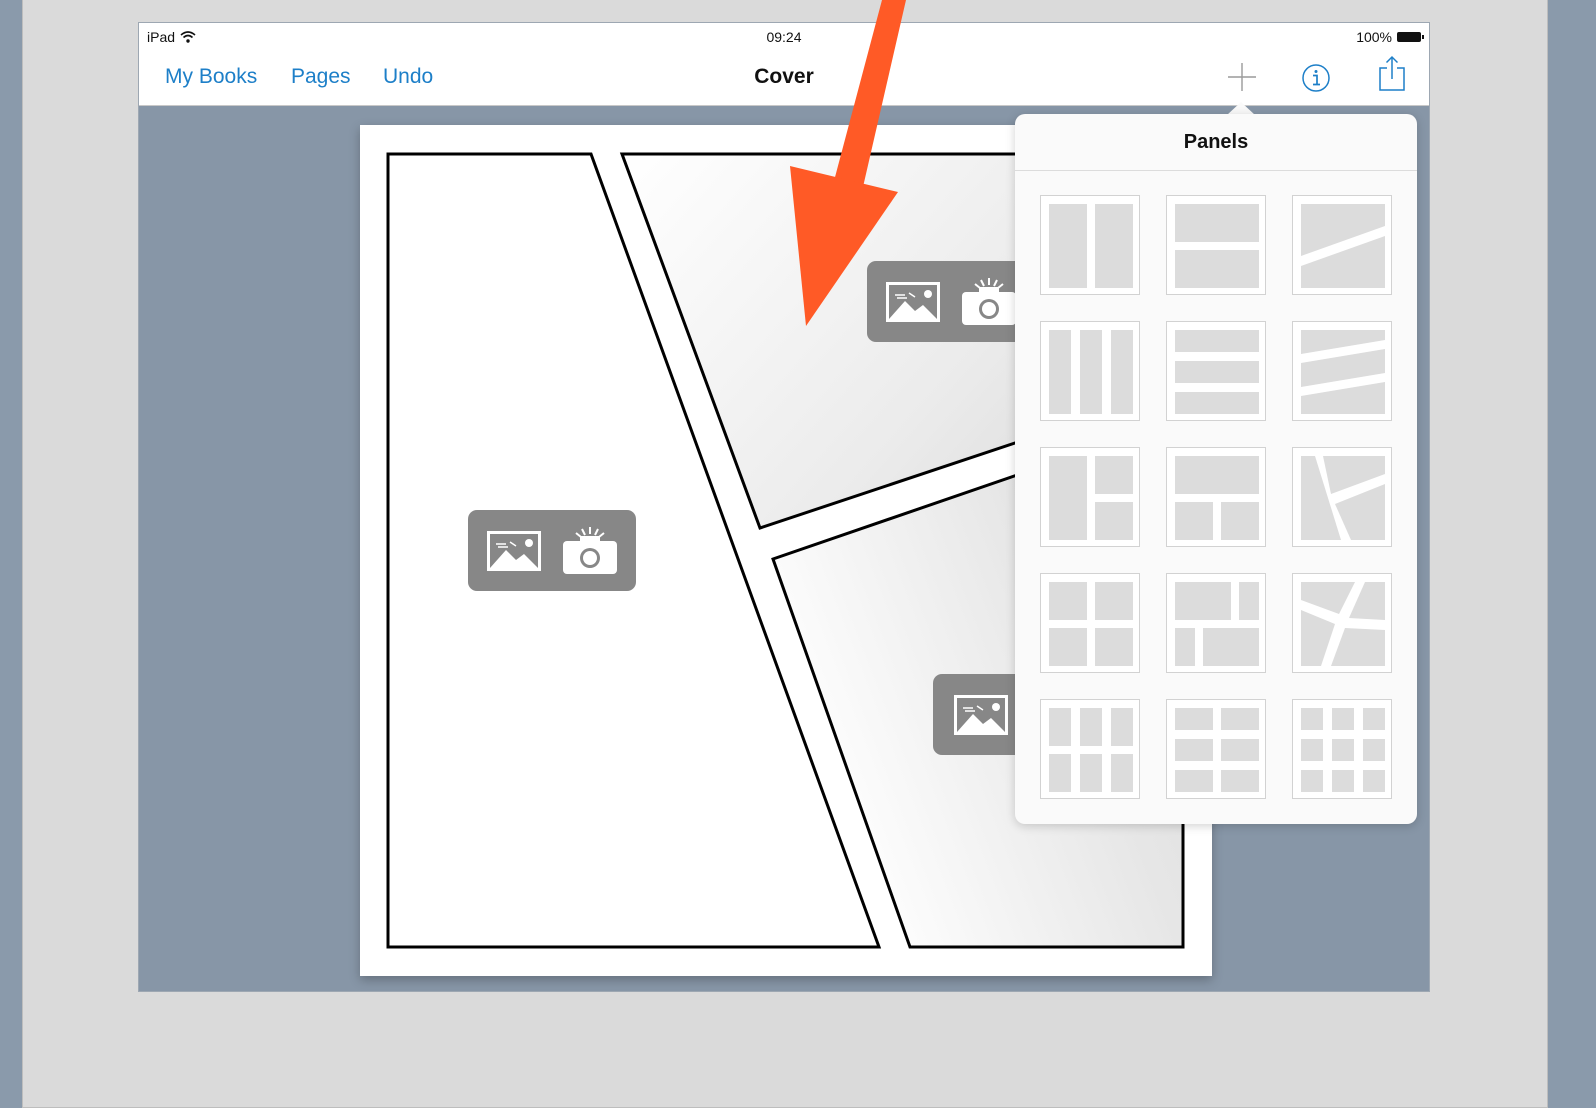  I want to click on plus-icon, so click(1242, 78).